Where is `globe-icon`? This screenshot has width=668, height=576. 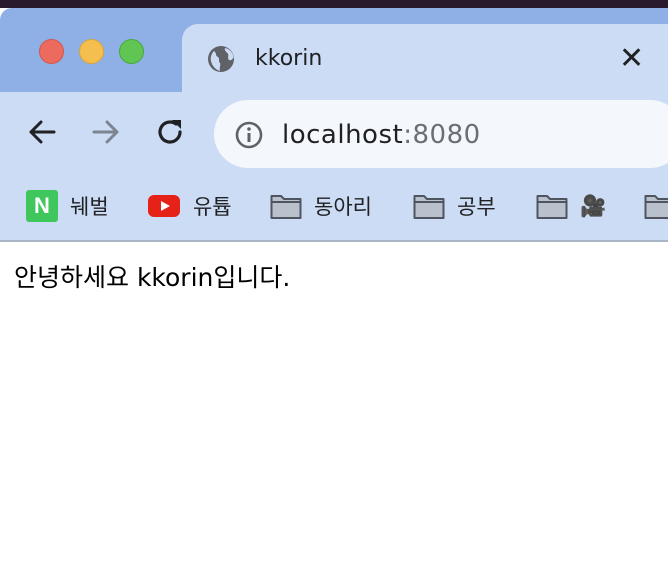
globe-icon is located at coordinates (221, 59).